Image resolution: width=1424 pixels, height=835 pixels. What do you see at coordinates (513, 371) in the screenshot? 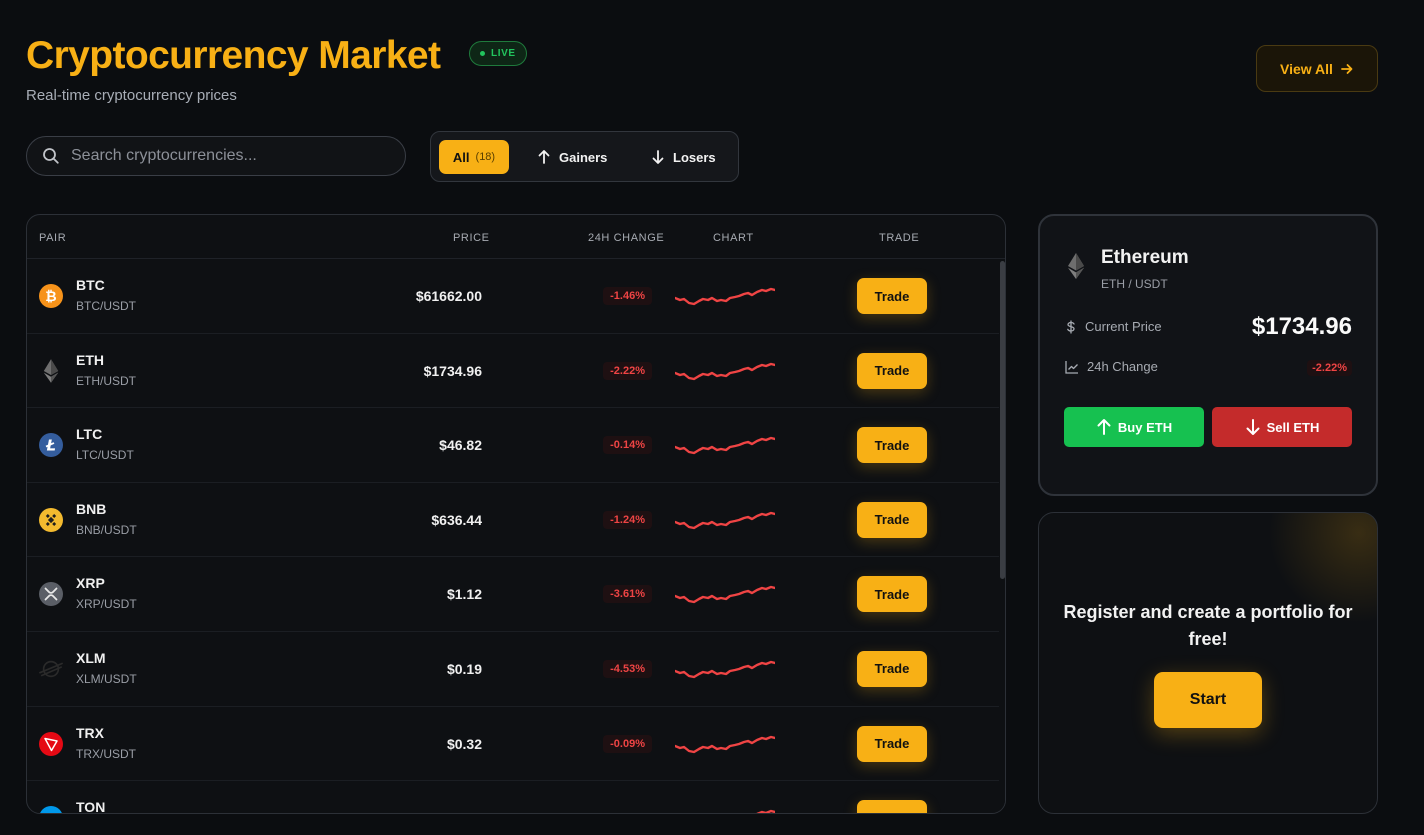
I see `table-row: ETH ETH/USDT $1734.96 -2.22% Trade` at bounding box center [513, 371].